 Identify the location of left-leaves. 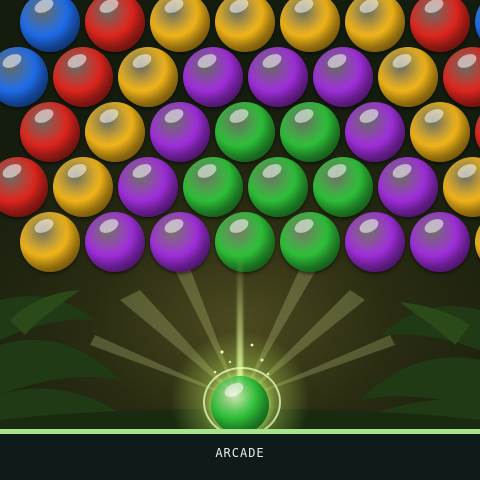
(70, 360).